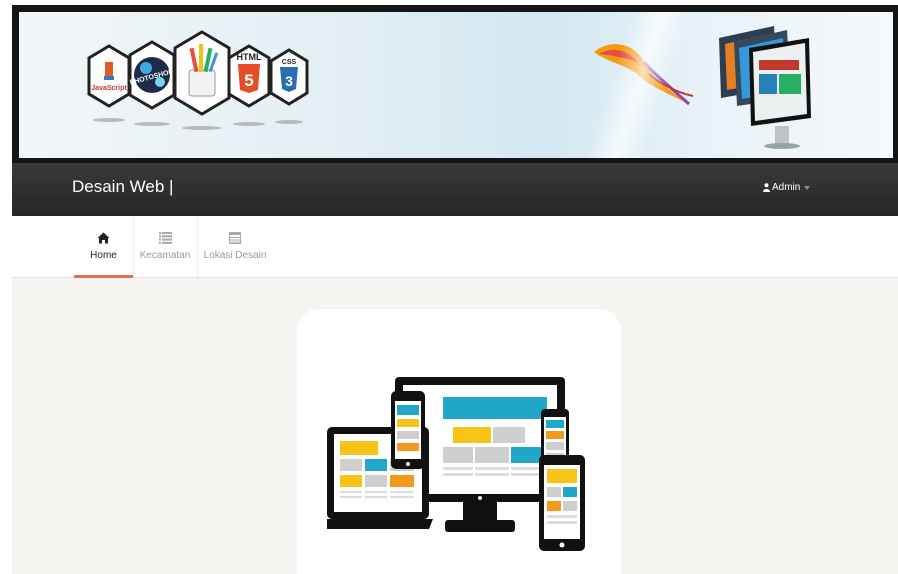 The image size is (898, 574). Describe the element at coordinates (455, 189) in the screenshot. I see `top-navbar: Desain Web | Admin` at that location.